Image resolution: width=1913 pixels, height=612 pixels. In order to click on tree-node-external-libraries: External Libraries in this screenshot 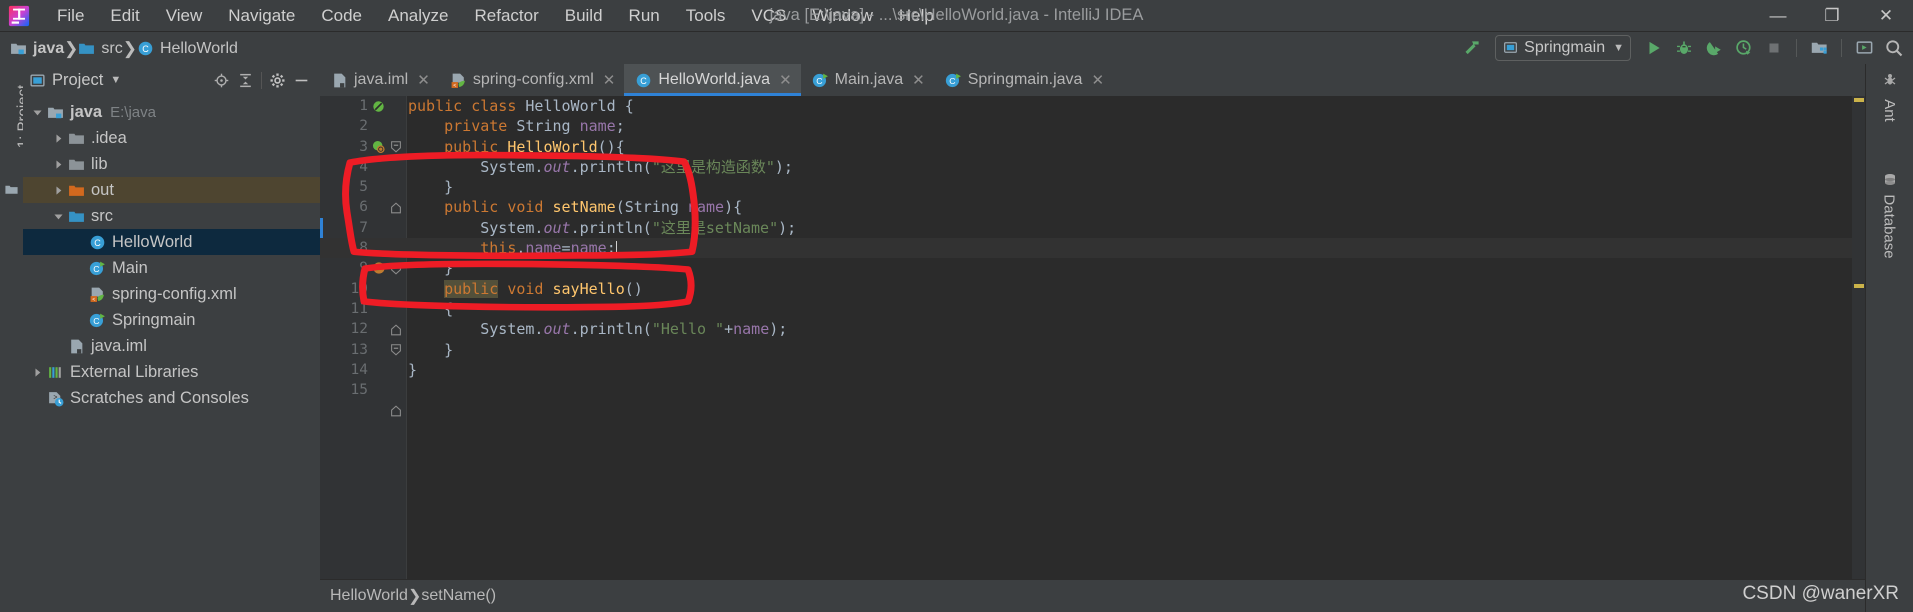, I will do `click(171, 372)`.